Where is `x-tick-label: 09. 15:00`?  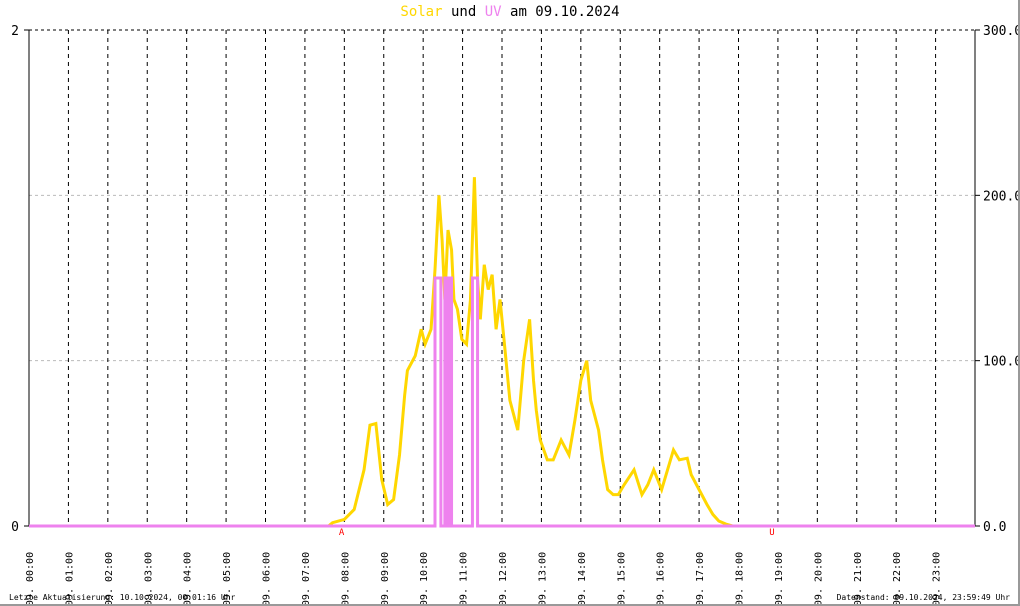 x-tick-label: 09. 15:00 is located at coordinates (621, 579).